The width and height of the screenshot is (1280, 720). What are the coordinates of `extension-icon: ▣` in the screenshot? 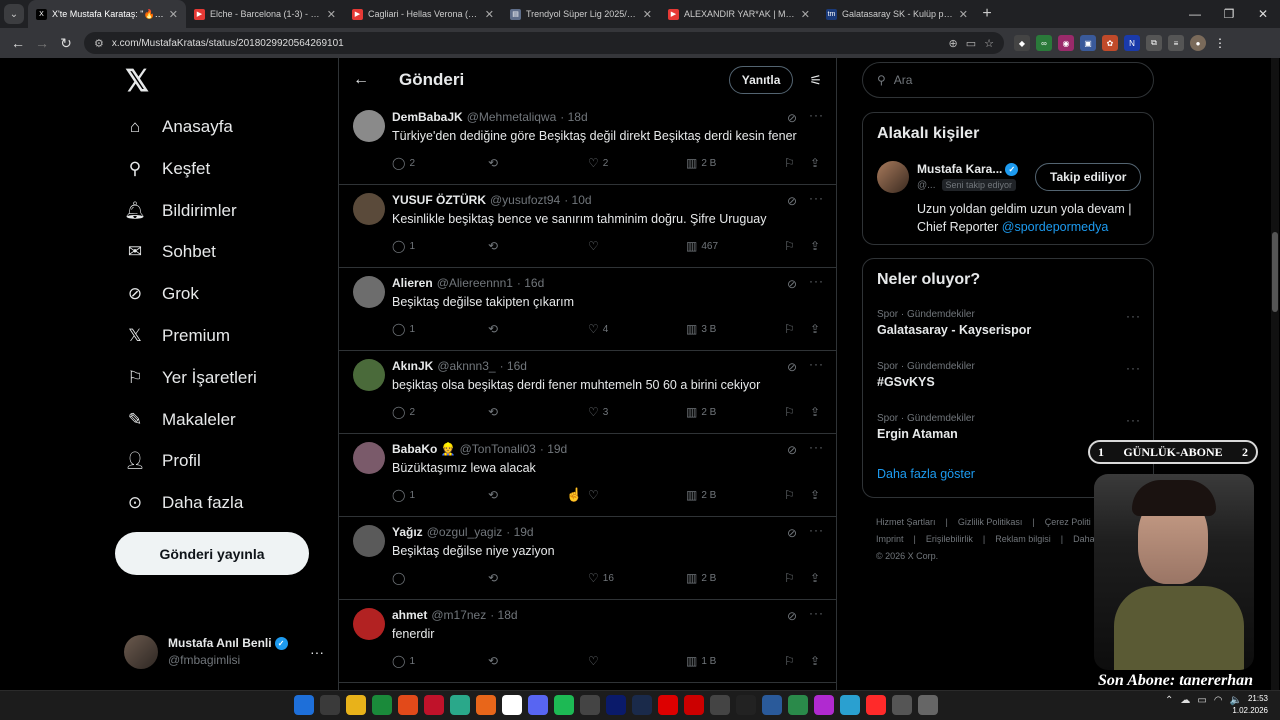 It's located at (1088, 43).